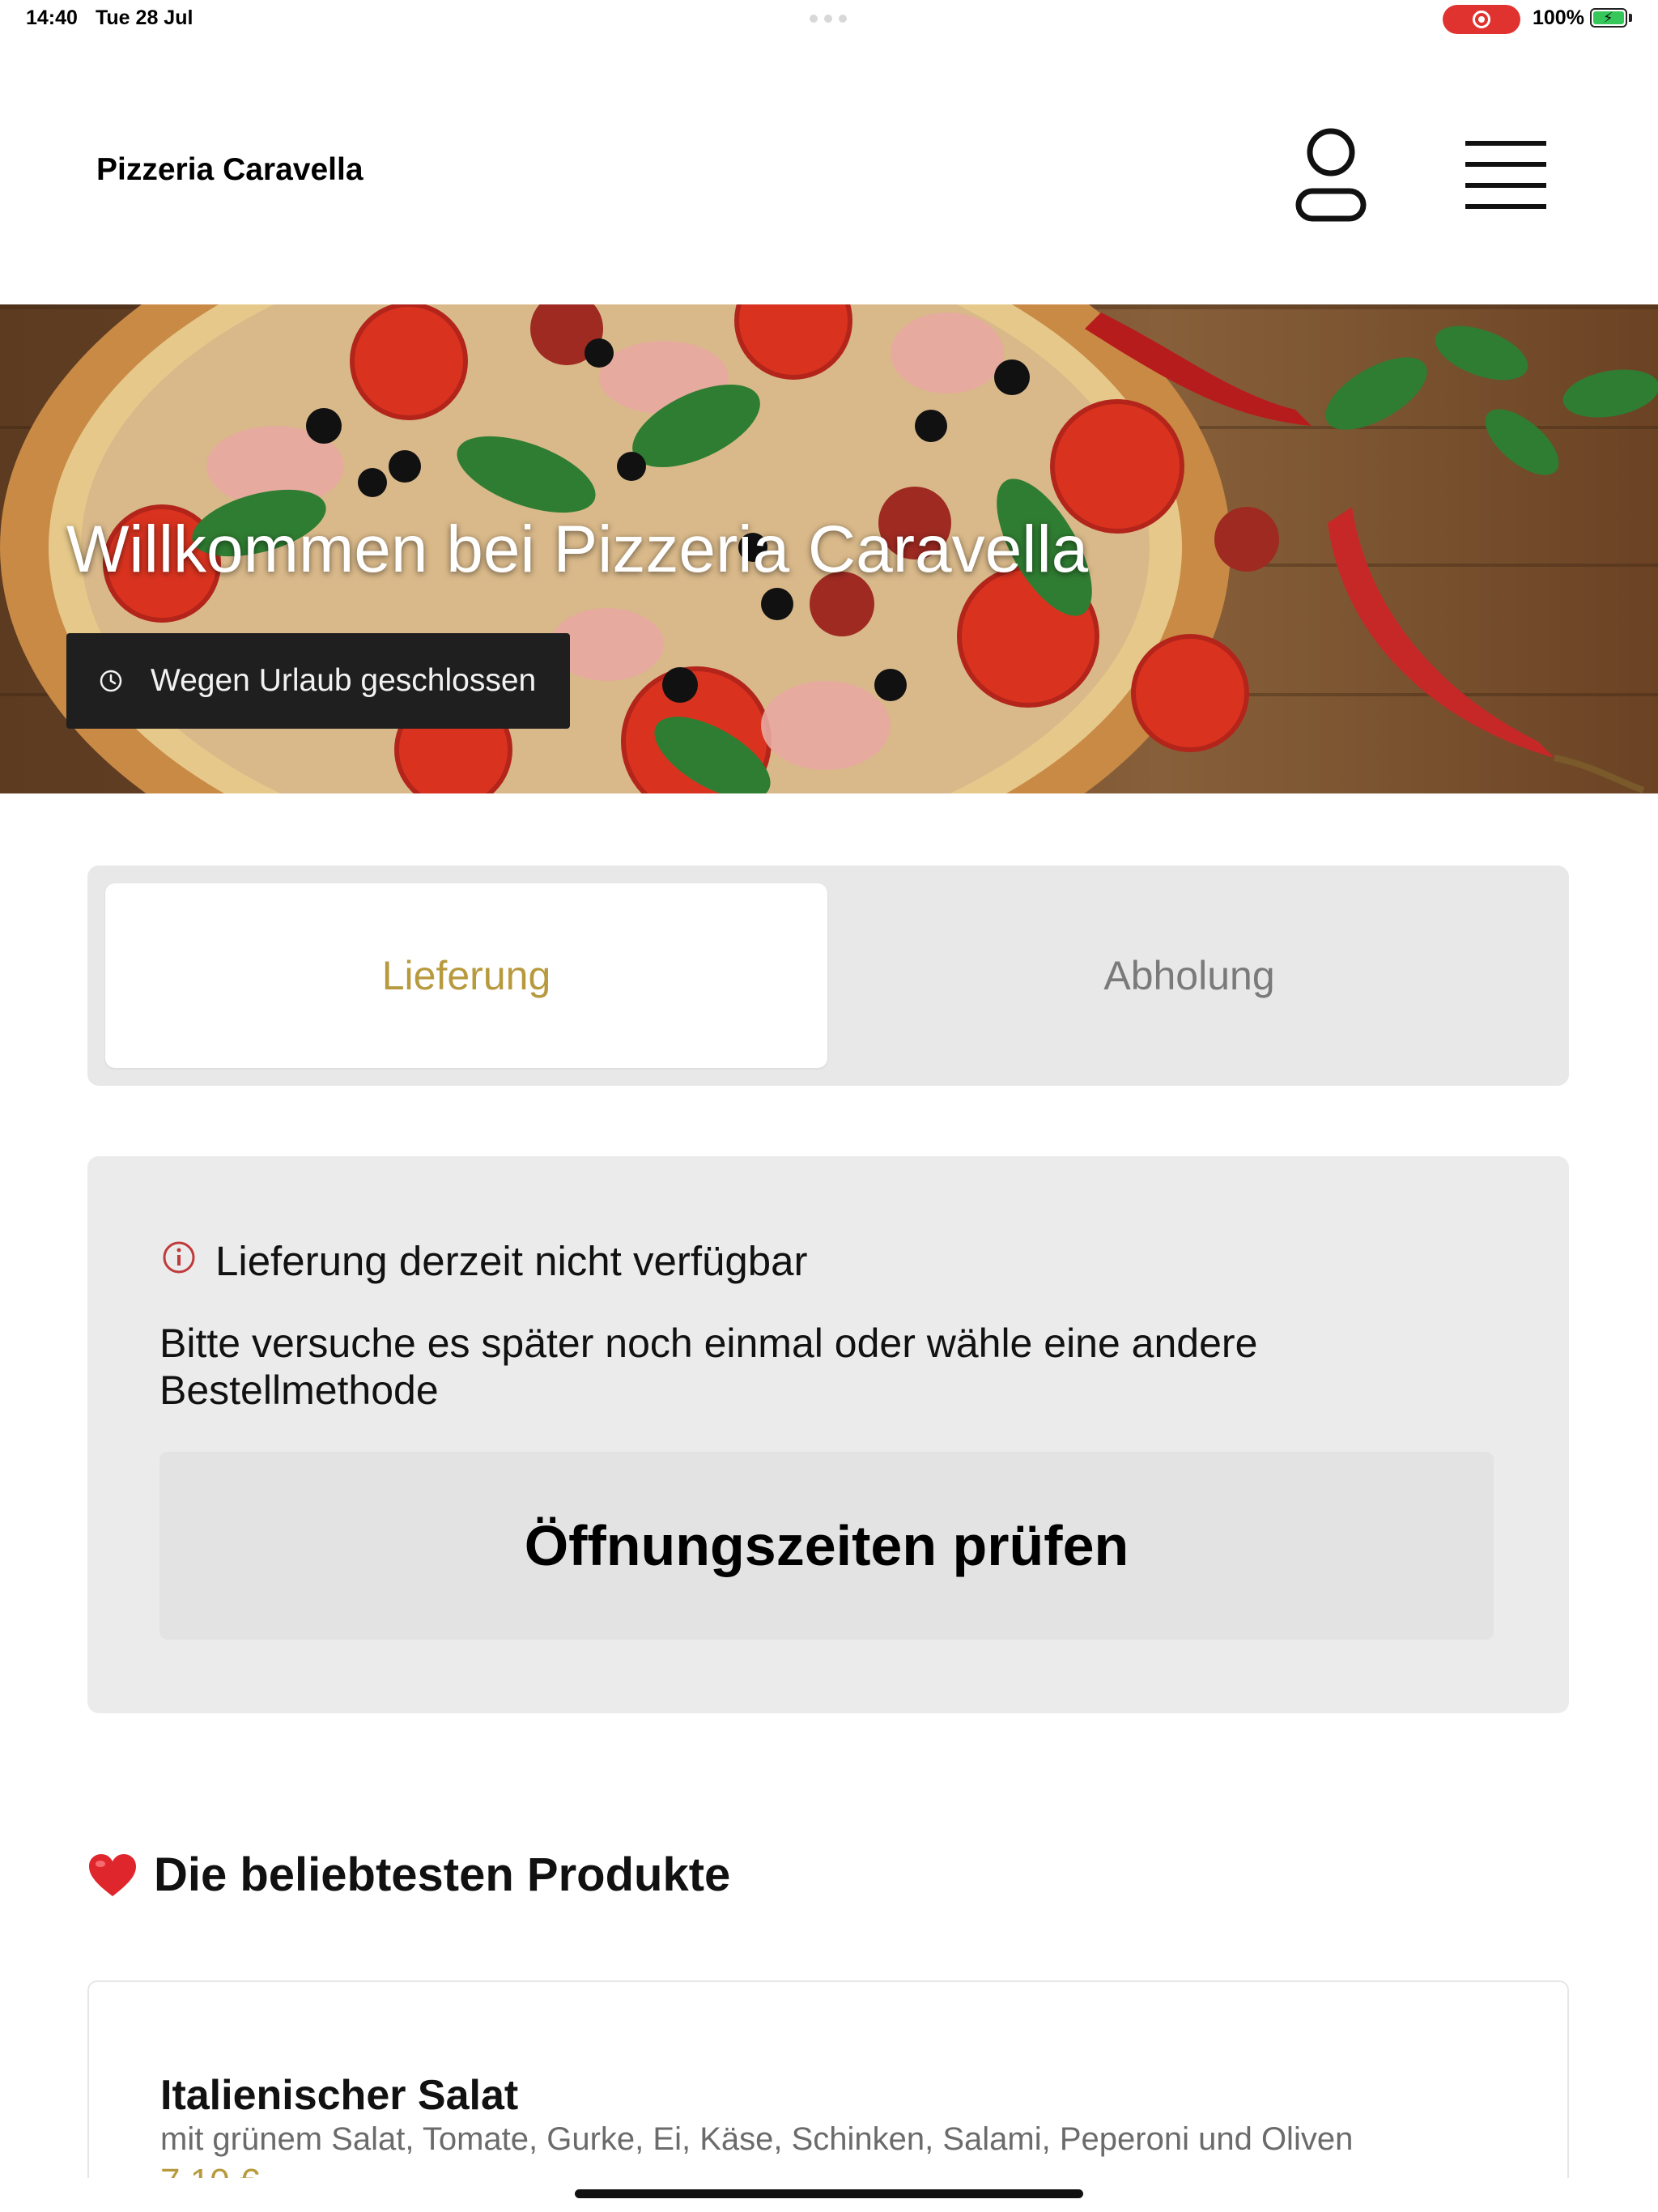  I want to click on check-opening-hours-button: Öffnungszeiten prüfen, so click(826, 1546).